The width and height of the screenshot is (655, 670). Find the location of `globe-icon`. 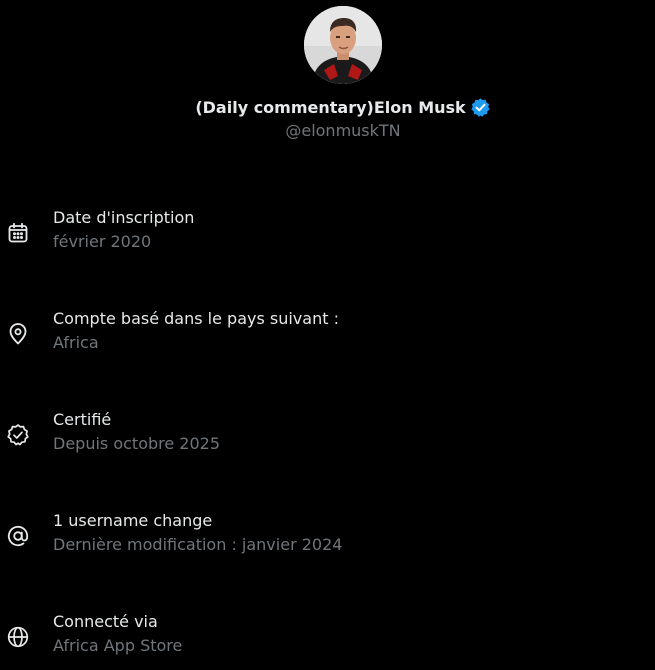

globe-icon is located at coordinates (18, 637).